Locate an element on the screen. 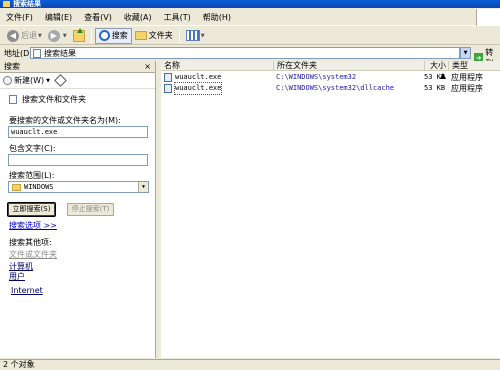 The height and width of the screenshot is (370, 500). column-size-label: 大小 is located at coordinates (438, 65).